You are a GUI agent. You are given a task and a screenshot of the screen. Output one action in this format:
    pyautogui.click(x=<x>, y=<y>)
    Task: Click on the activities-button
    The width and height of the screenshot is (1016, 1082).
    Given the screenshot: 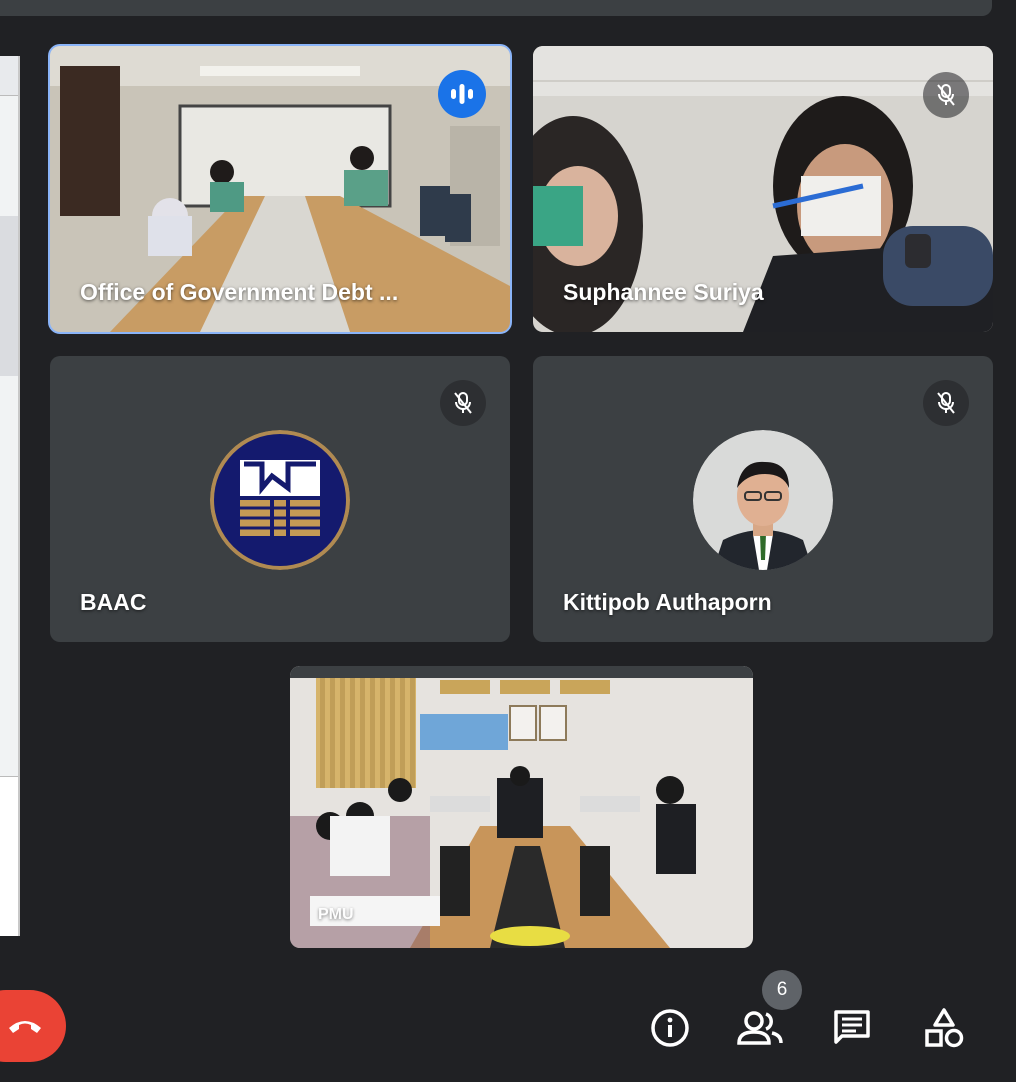 What is the action you would take?
    pyautogui.click(x=944, y=1028)
    